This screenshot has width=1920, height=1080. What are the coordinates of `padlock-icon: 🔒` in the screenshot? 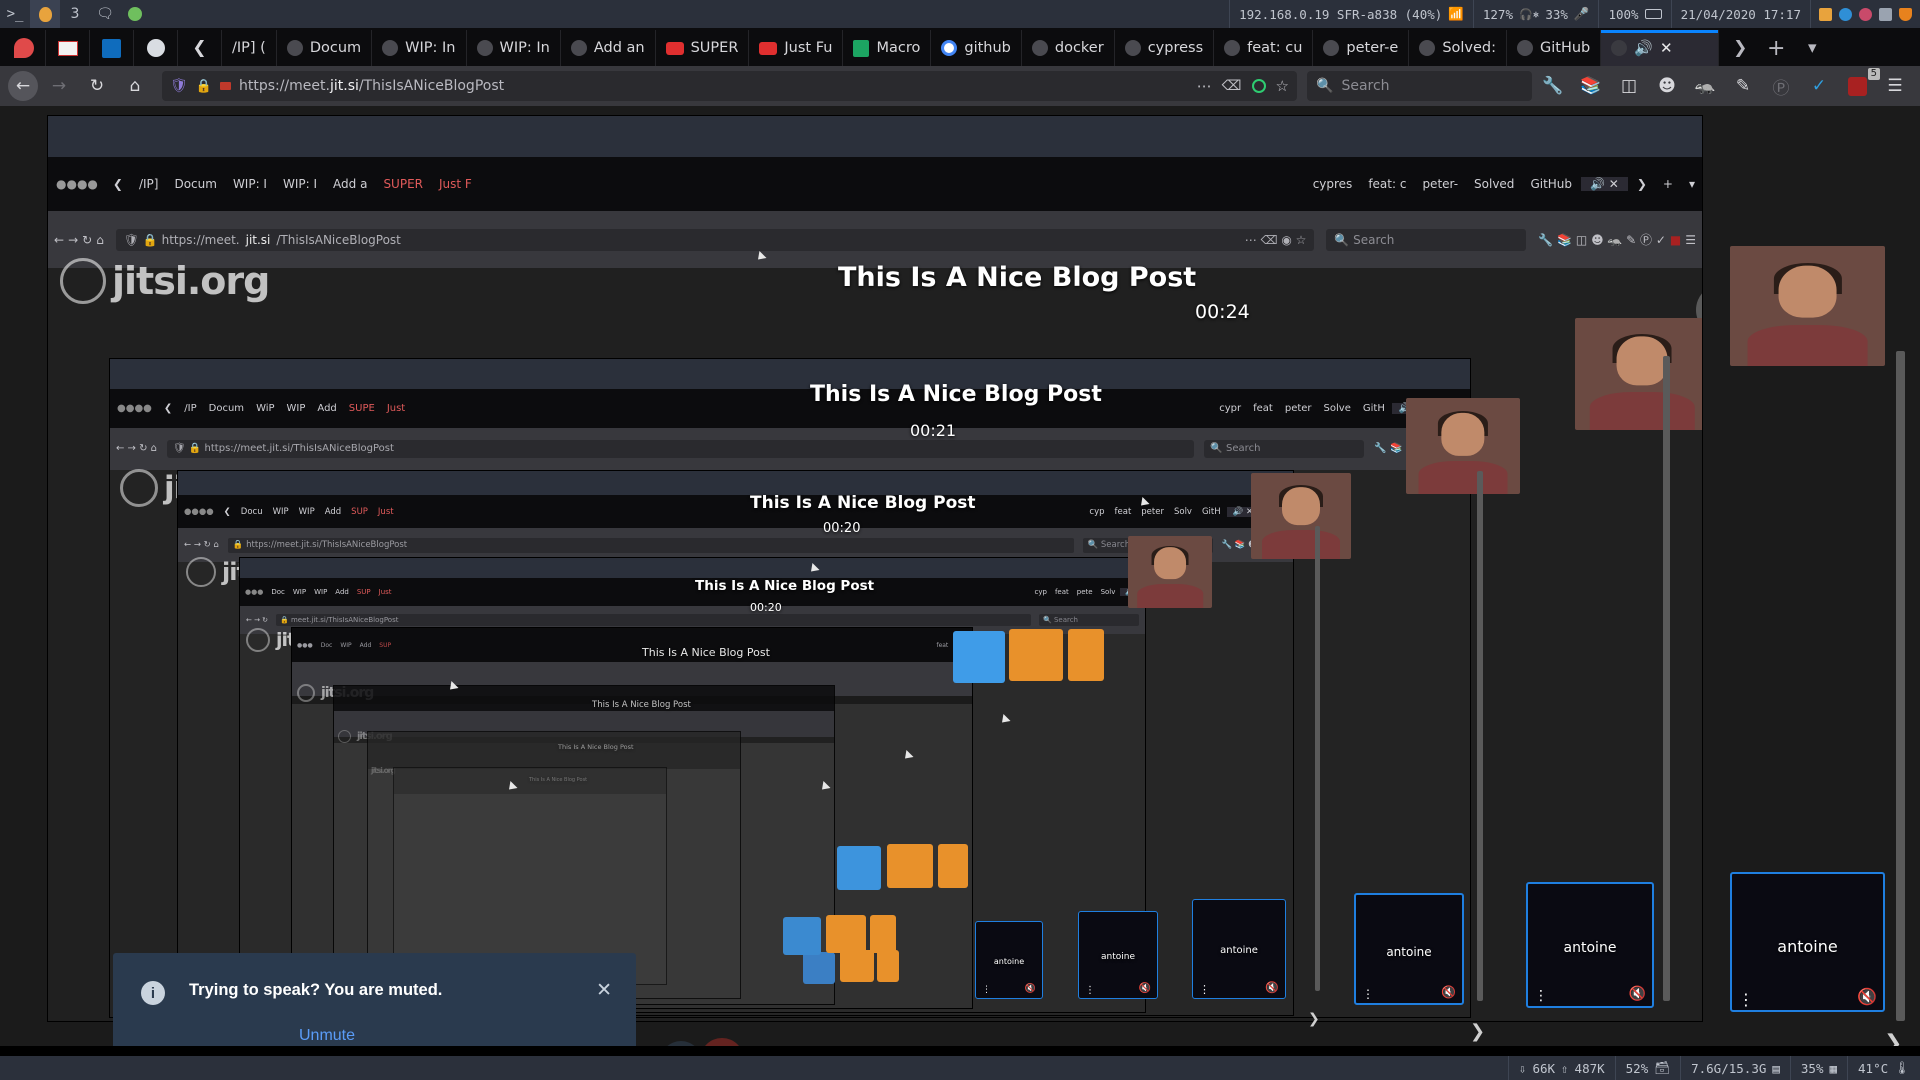 It's located at (204, 86).